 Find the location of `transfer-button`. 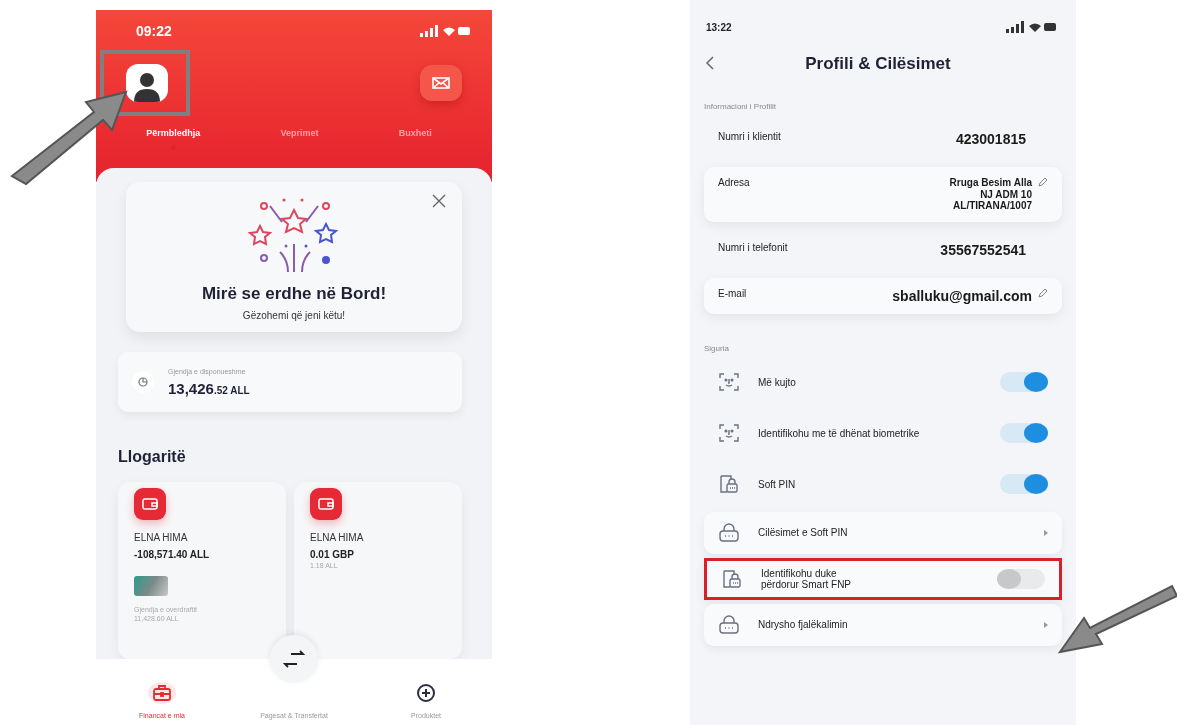

transfer-button is located at coordinates (294, 659).